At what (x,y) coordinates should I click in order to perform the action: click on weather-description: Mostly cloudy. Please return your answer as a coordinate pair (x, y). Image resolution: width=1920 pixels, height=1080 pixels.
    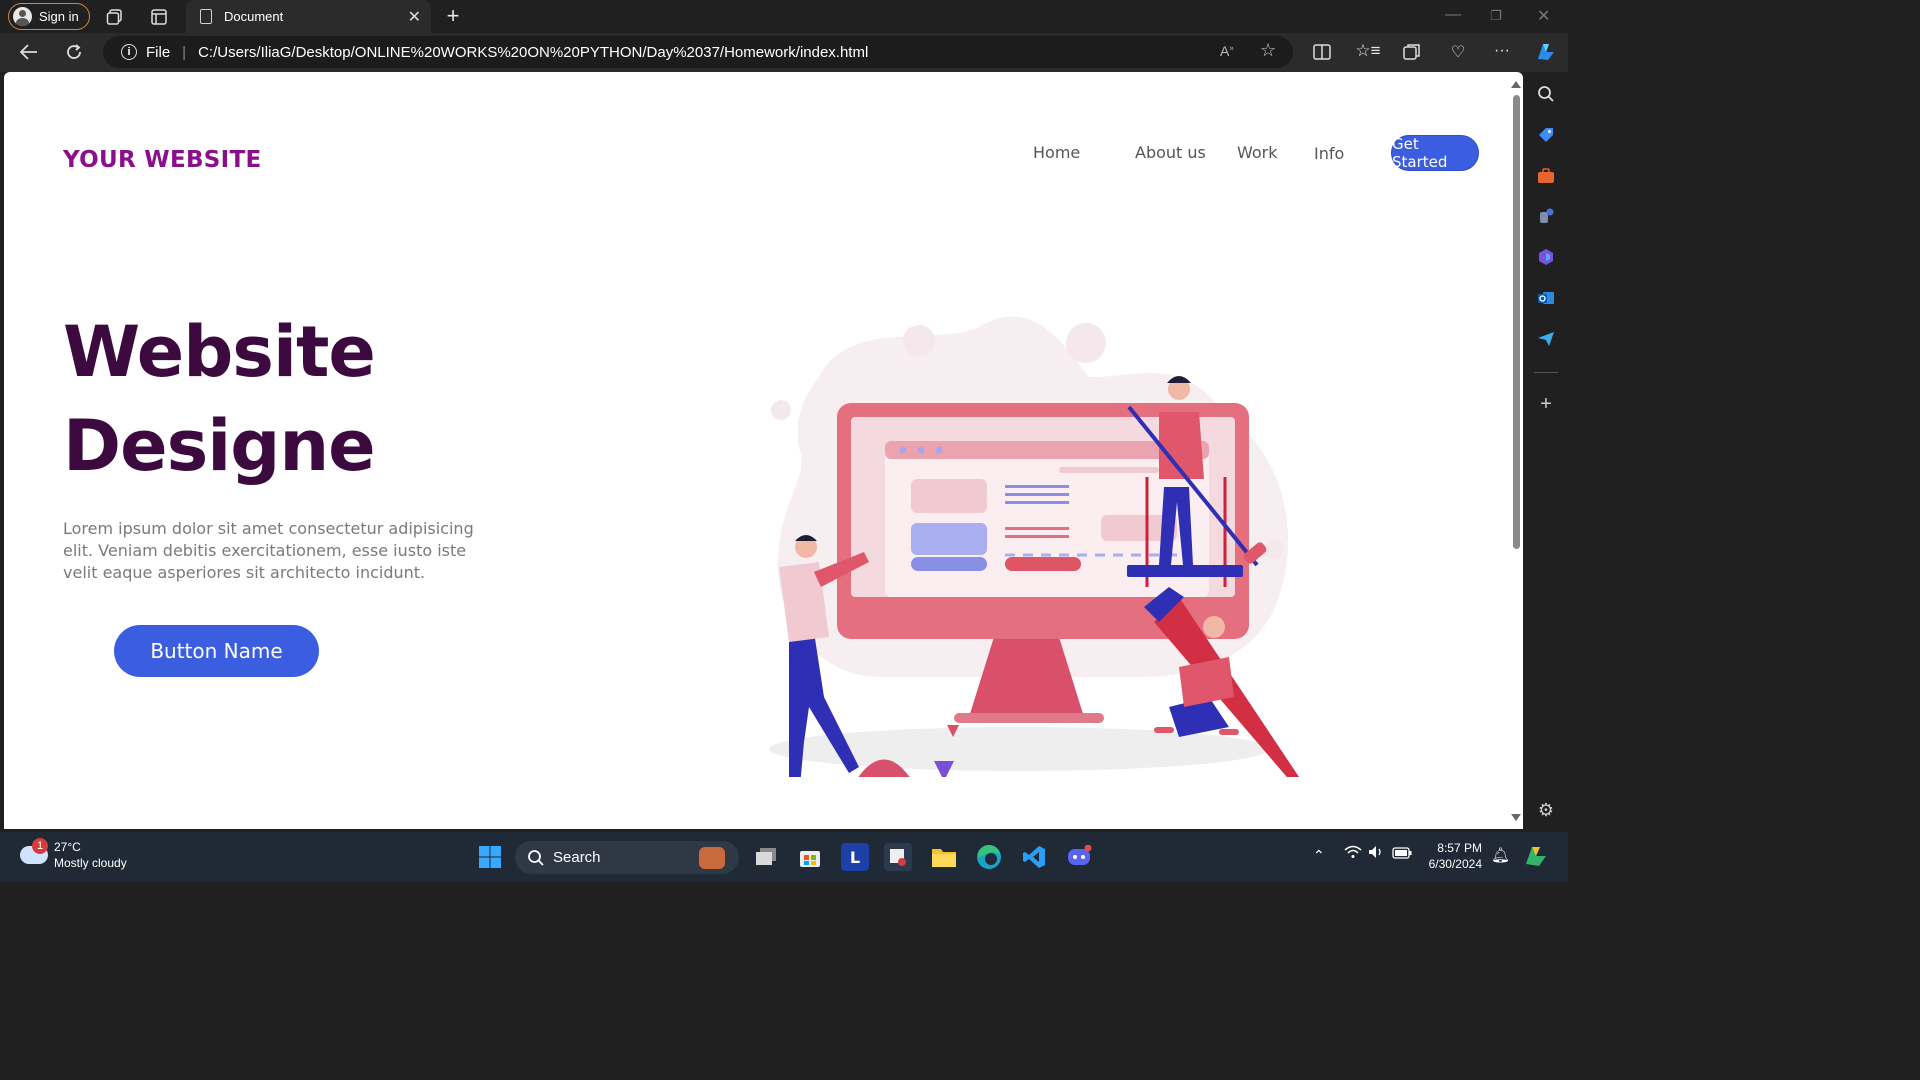
    Looking at the image, I should click on (90, 863).